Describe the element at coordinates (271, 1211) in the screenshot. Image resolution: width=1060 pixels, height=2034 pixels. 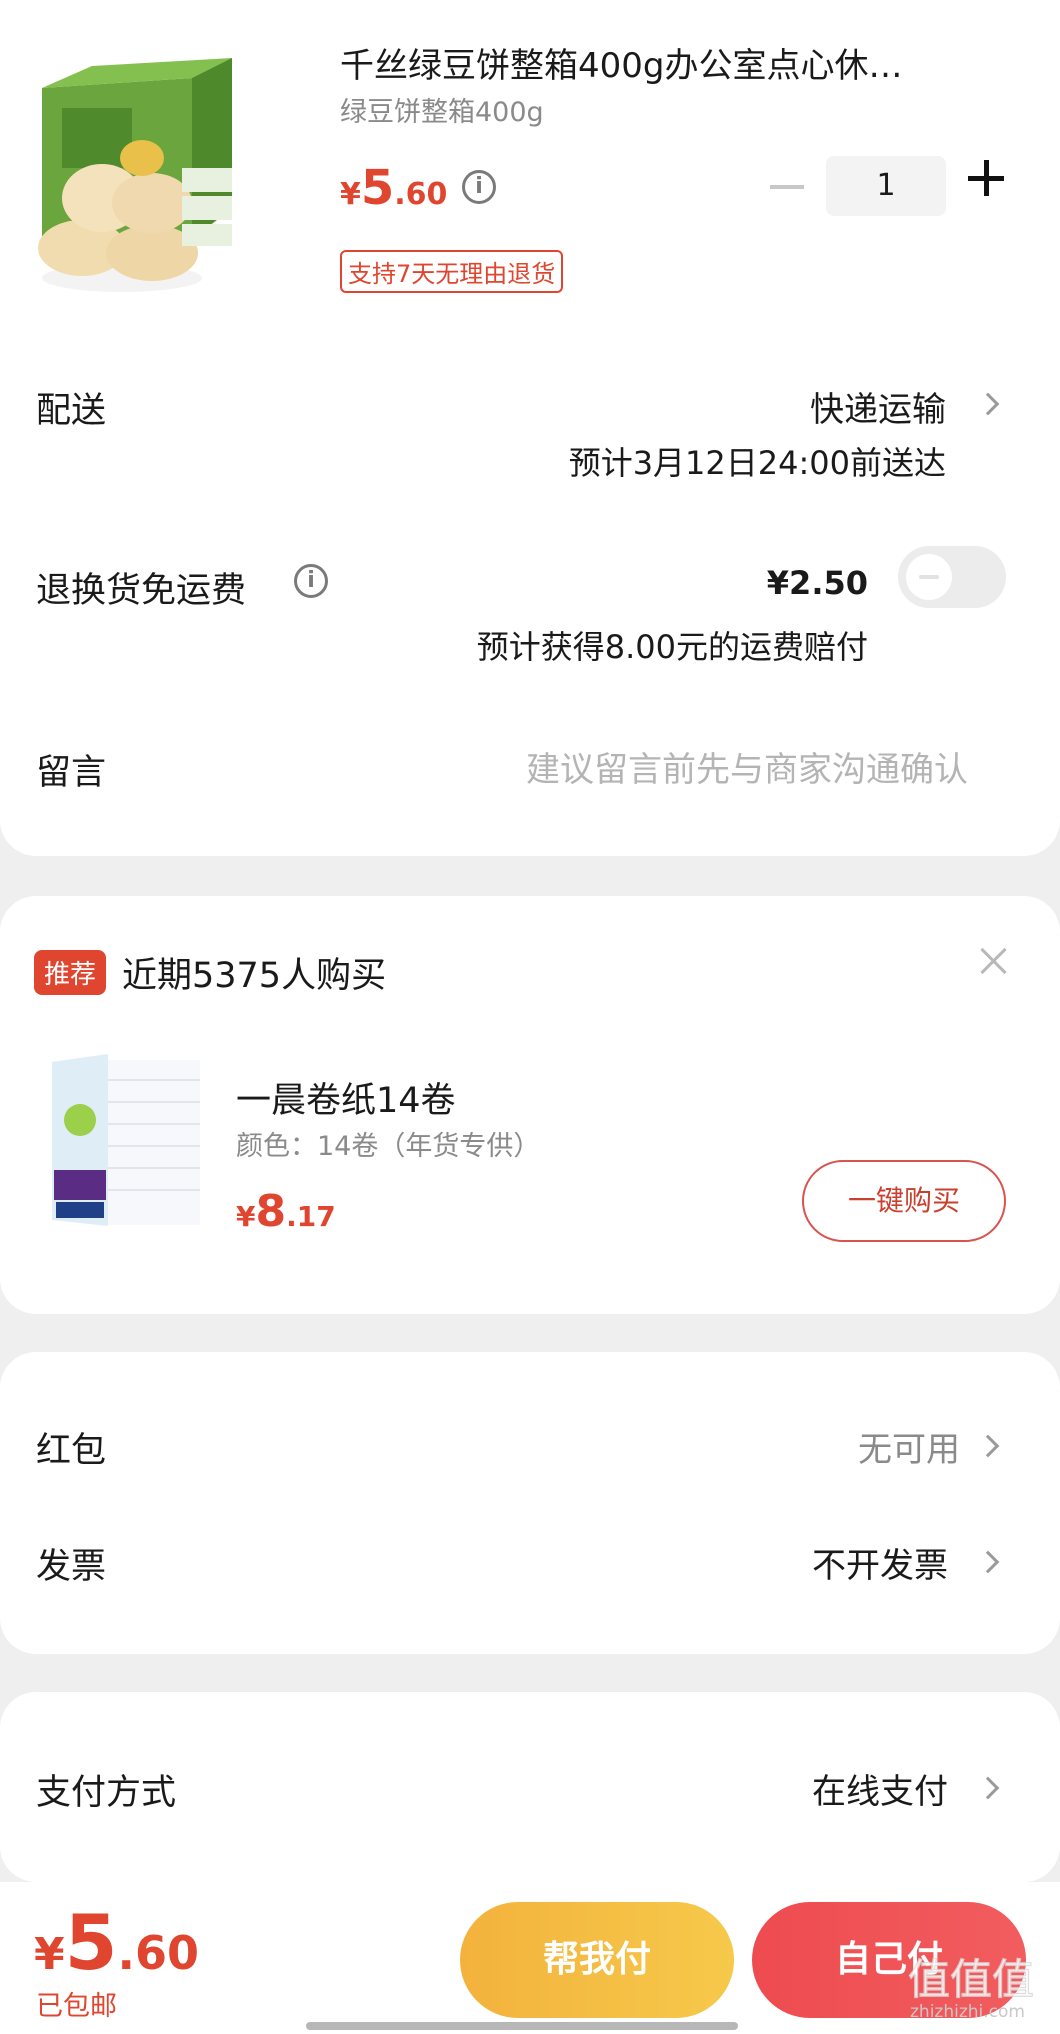
I see `price-integer: 8` at that location.